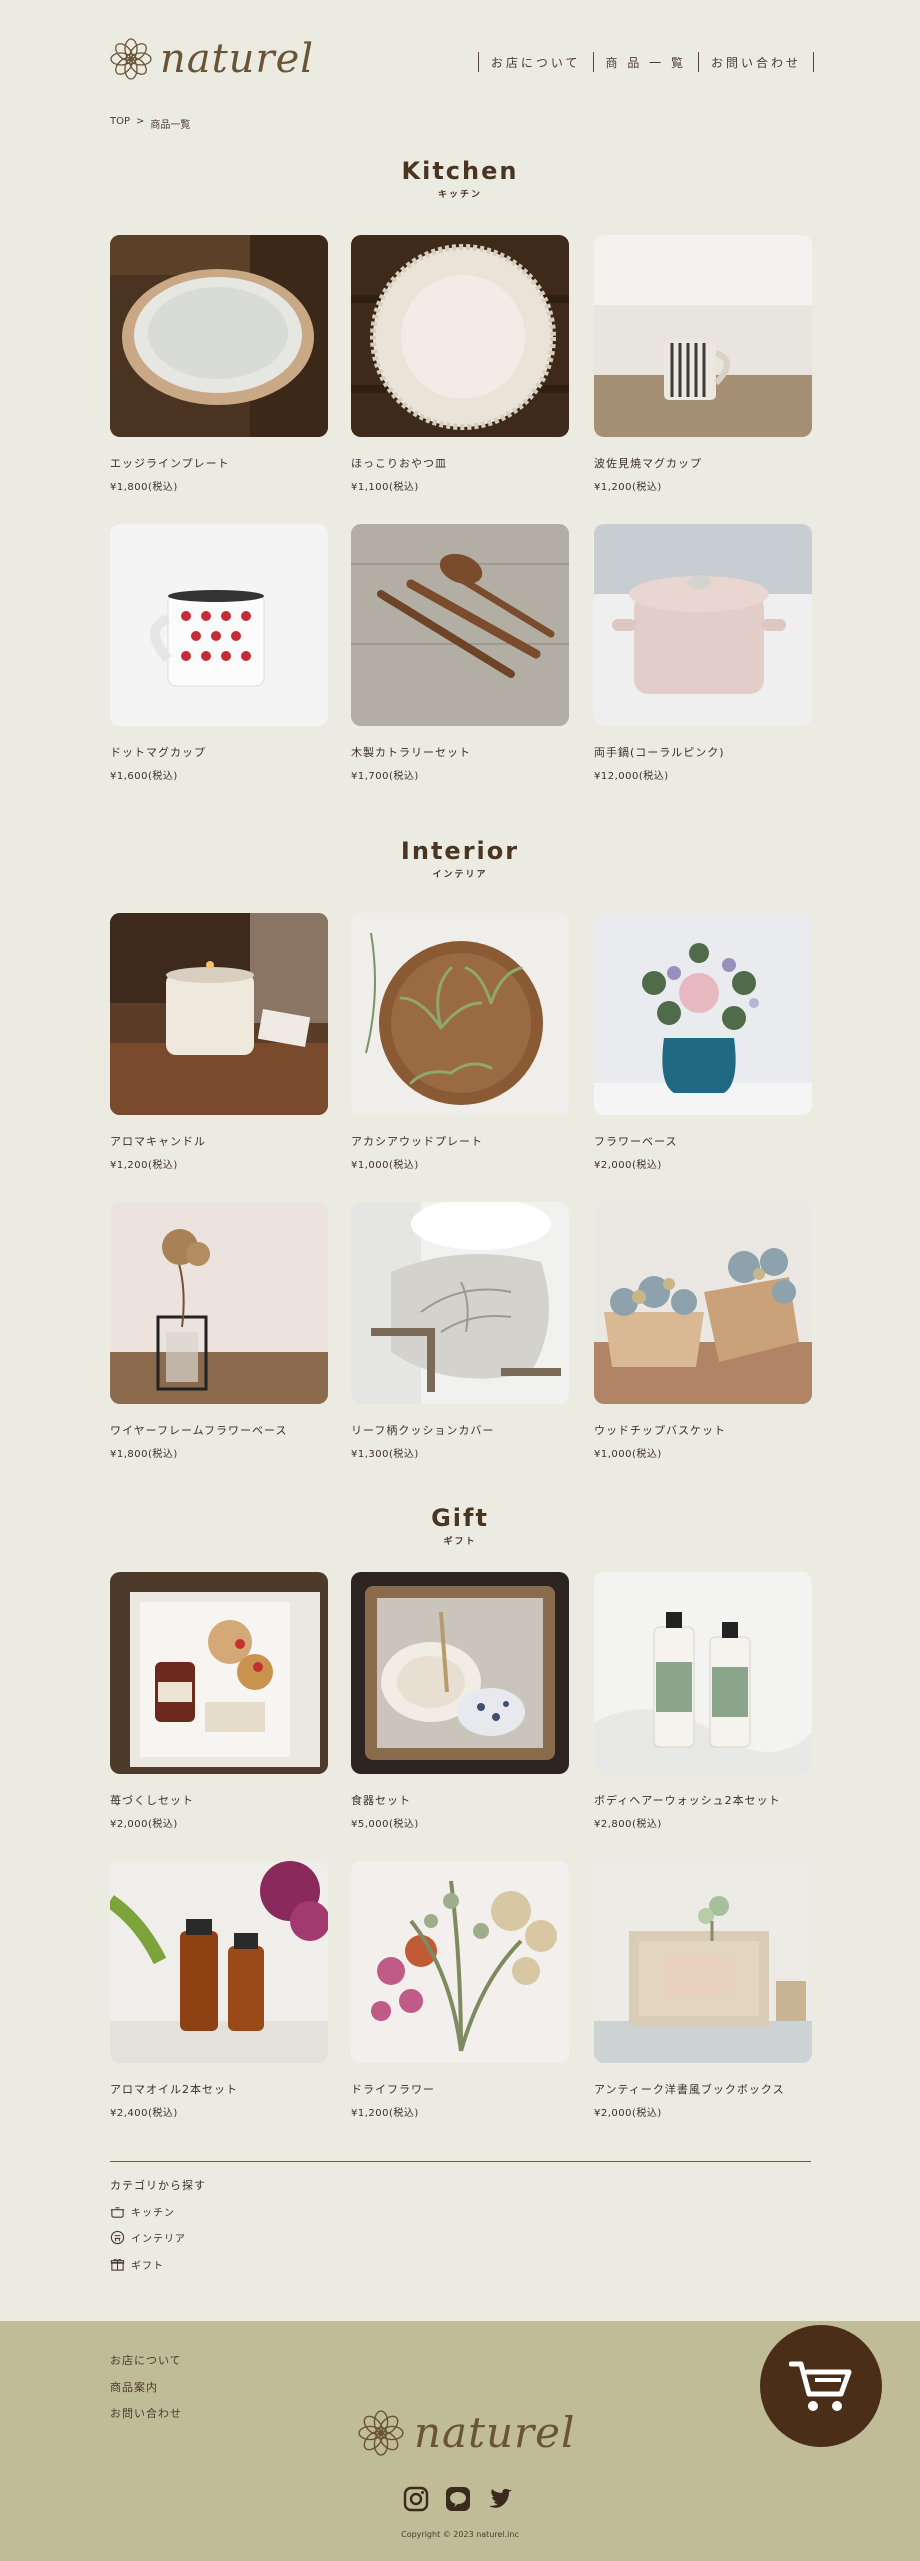 The image size is (920, 2561). I want to click on breadcrumb-current: 商品一覧, so click(170, 125).